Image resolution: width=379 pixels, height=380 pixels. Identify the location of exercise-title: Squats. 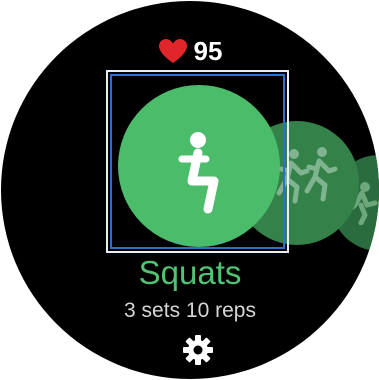
(190, 272).